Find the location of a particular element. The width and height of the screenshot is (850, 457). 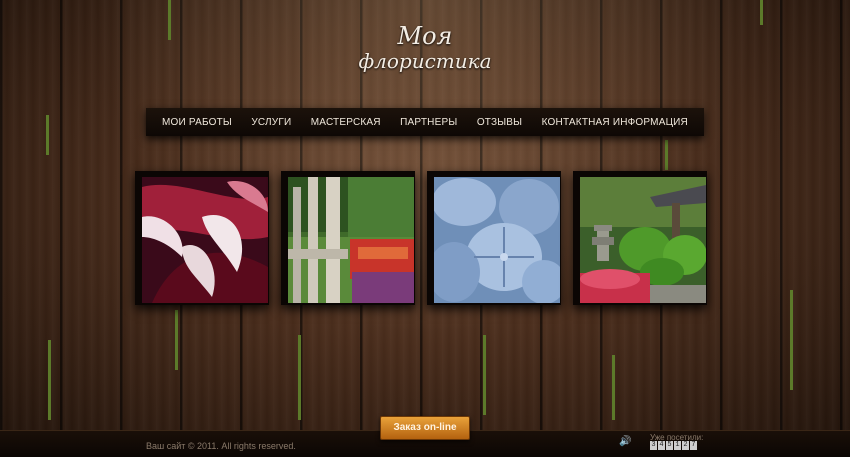

counter-digit: 4 is located at coordinates (661, 445).